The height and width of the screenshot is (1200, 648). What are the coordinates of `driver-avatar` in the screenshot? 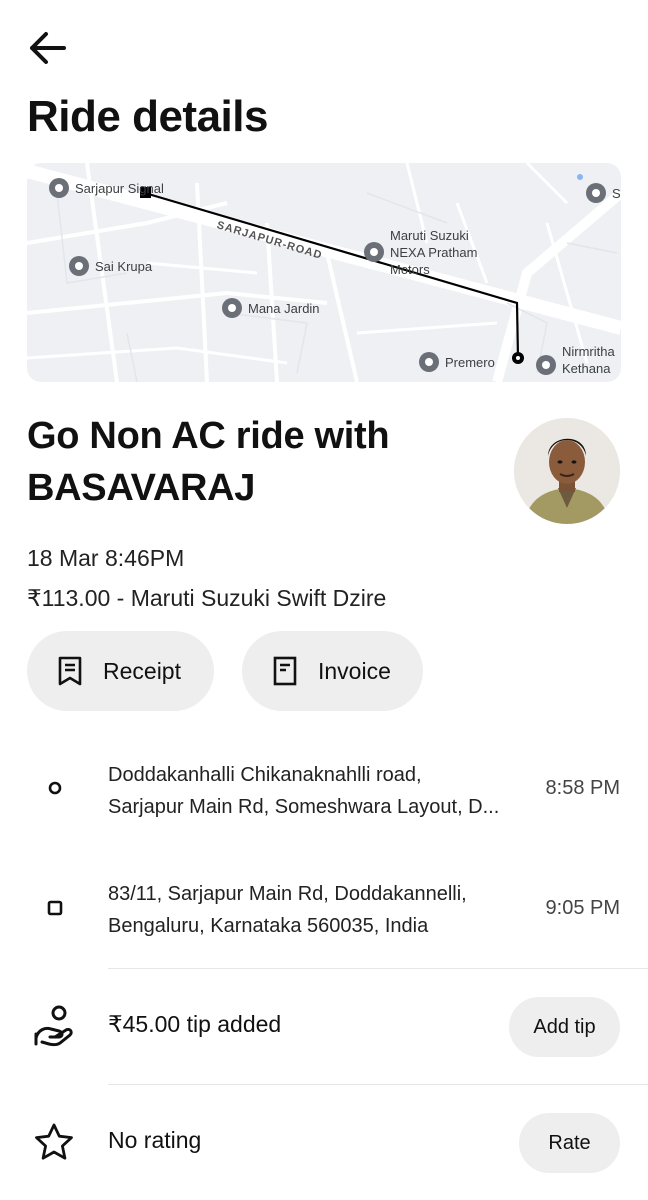 It's located at (567, 471).